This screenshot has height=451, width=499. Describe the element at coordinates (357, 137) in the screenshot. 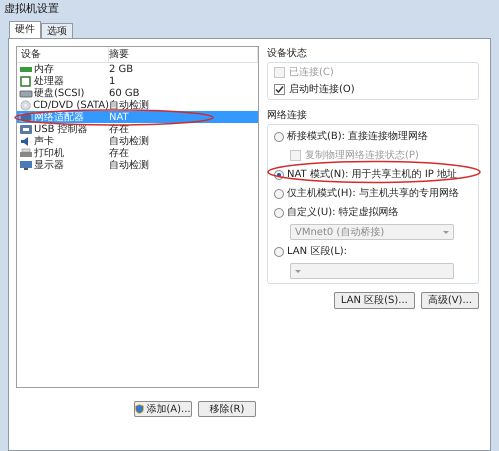

I see `radio-label: 桥接模式(B): 直接连接物理网络` at that location.